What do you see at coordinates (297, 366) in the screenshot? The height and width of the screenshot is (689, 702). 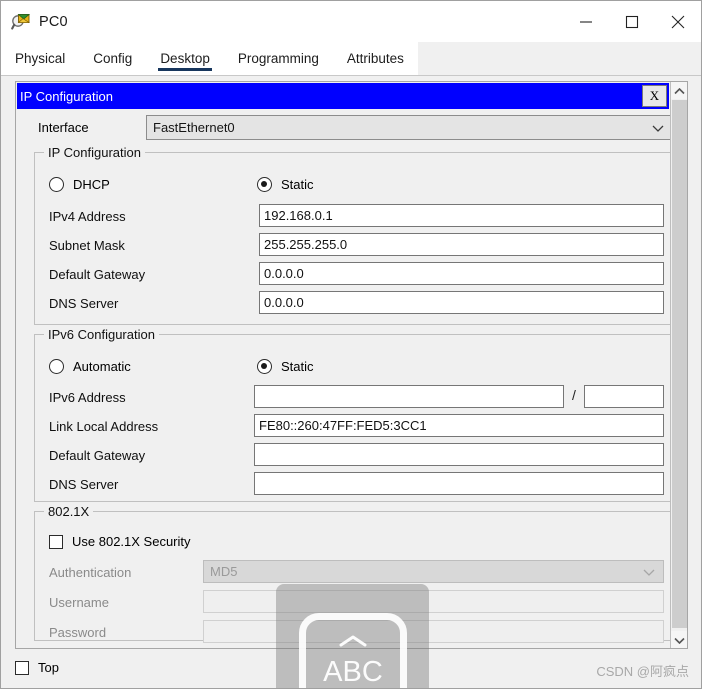 I see `ipv6-static-label: Static` at bounding box center [297, 366].